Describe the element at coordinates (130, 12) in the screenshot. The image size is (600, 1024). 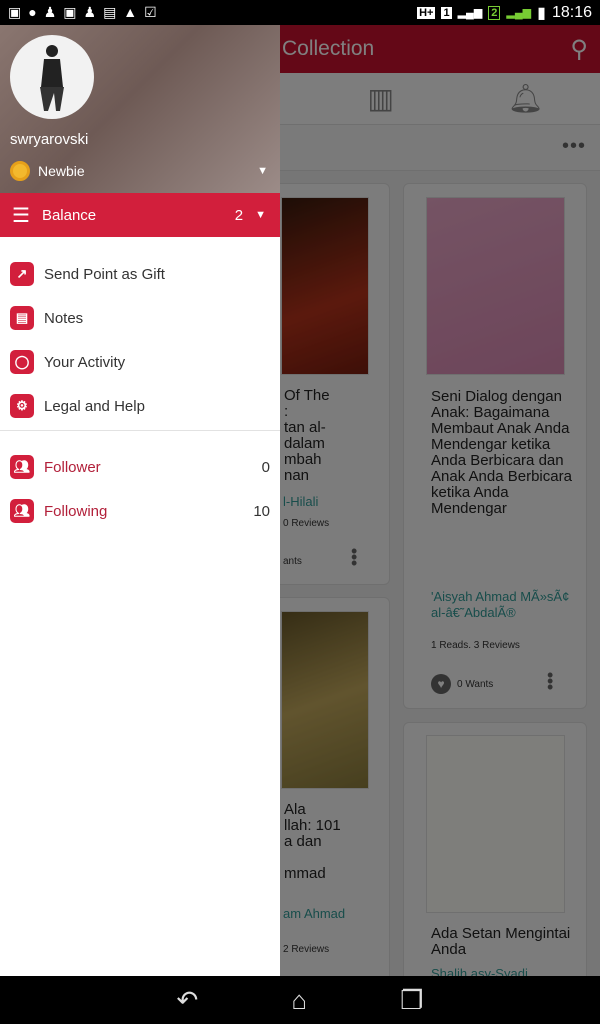
I see `warning-icon: ▲` at that location.